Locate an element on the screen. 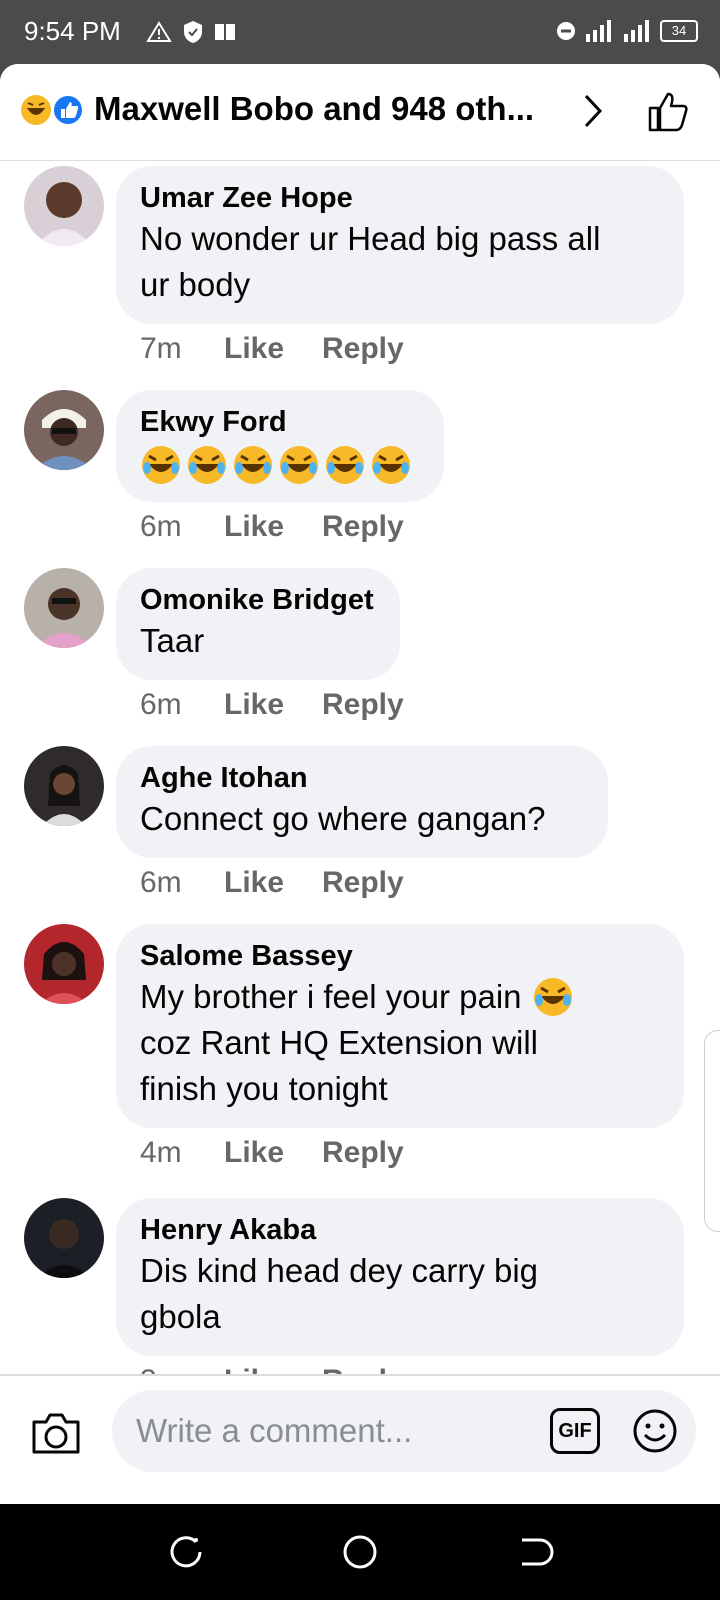 The height and width of the screenshot is (1600, 720). comment-text-line: Dis kind head dey carry big is located at coordinates (339, 1270).